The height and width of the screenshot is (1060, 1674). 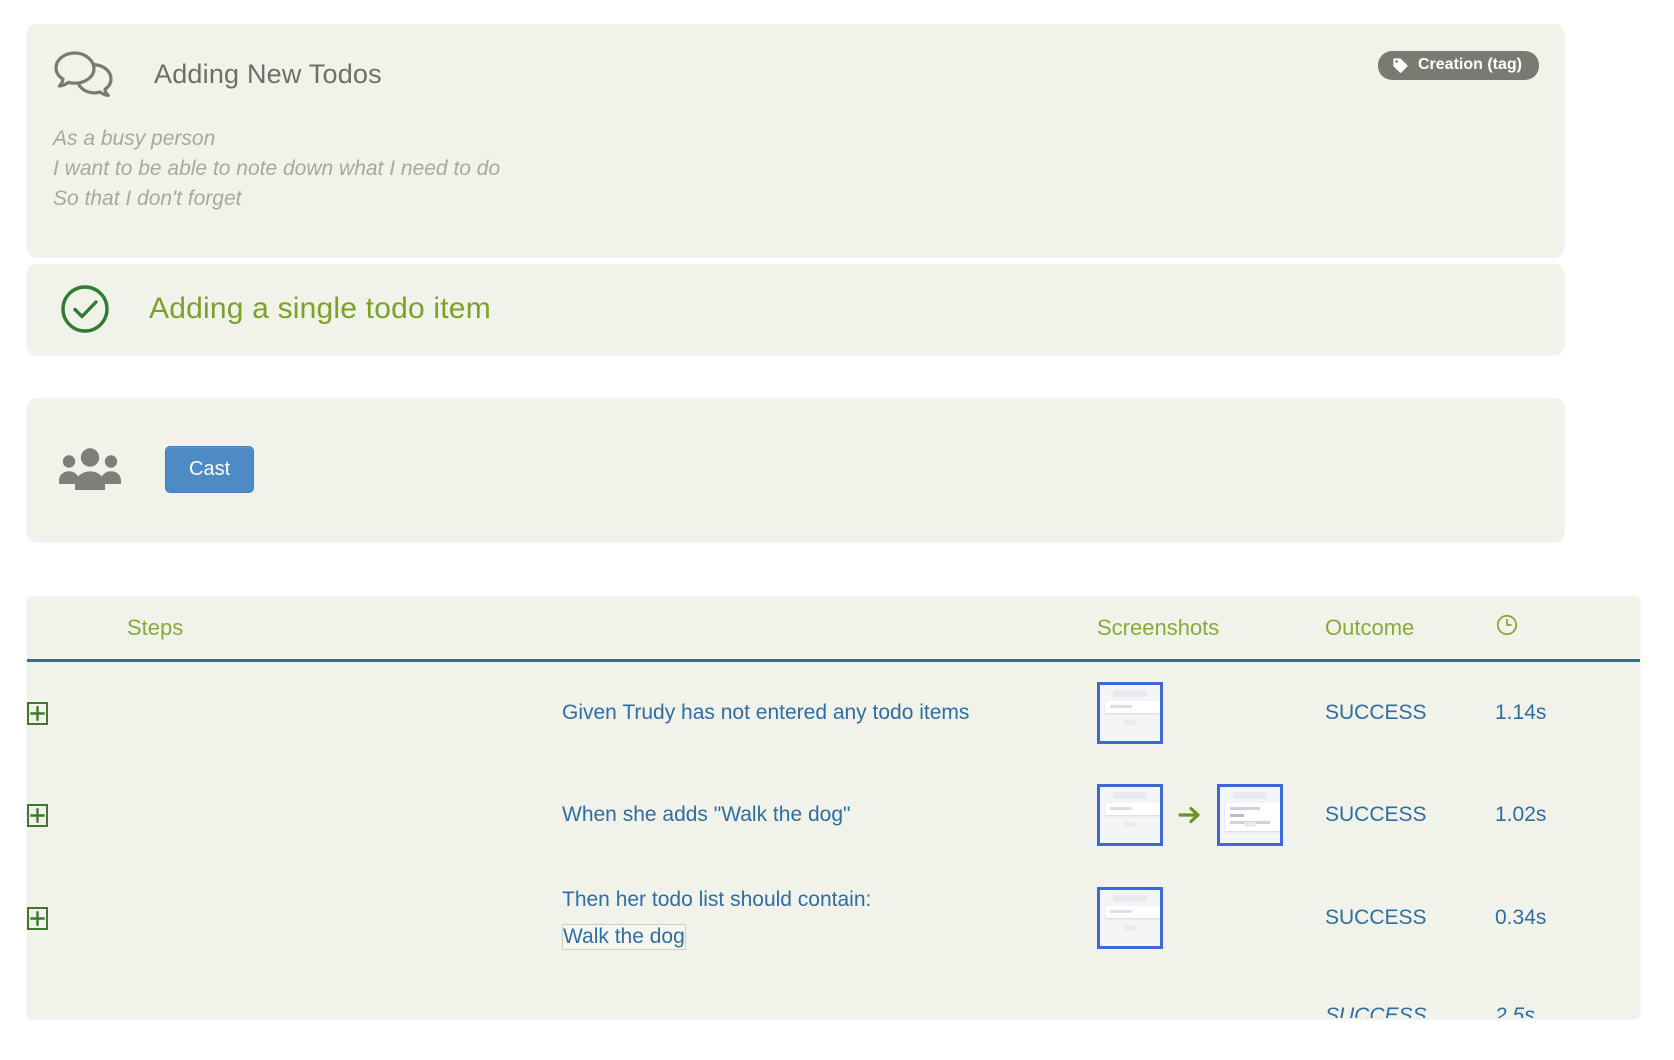 What do you see at coordinates (1507, 628) in the screenshot?
I see `clock-icon` at bounding box center [1507, 628].